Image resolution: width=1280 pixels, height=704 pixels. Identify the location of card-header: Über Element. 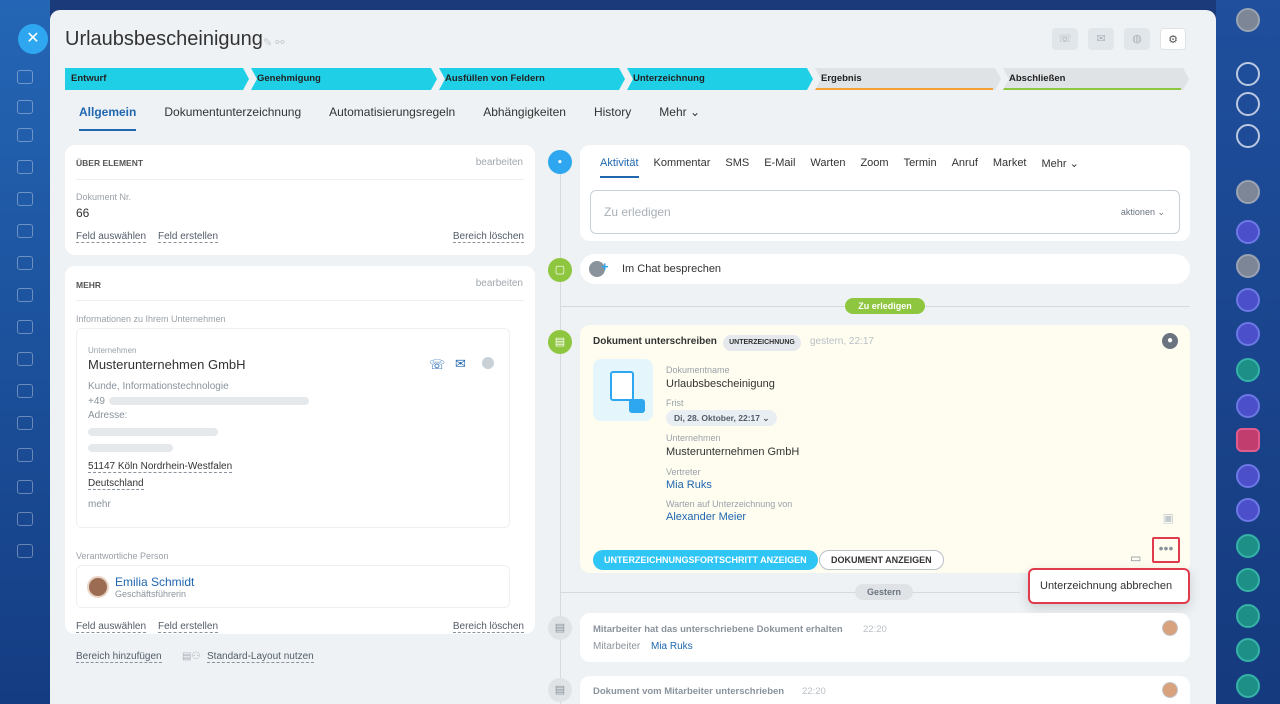
(110, 163).